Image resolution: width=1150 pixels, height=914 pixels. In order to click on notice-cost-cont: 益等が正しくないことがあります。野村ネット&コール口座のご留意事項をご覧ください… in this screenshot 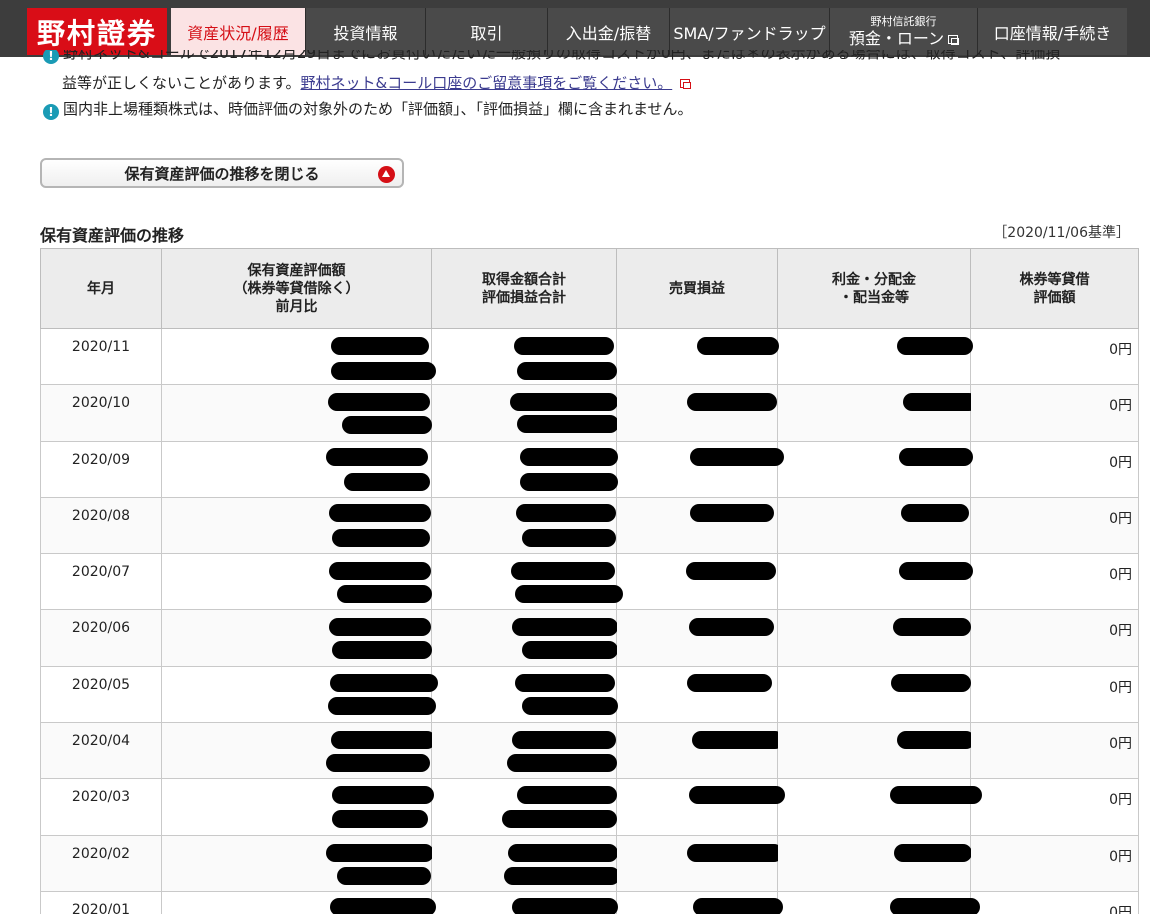, I will do `click(377, 83)`.